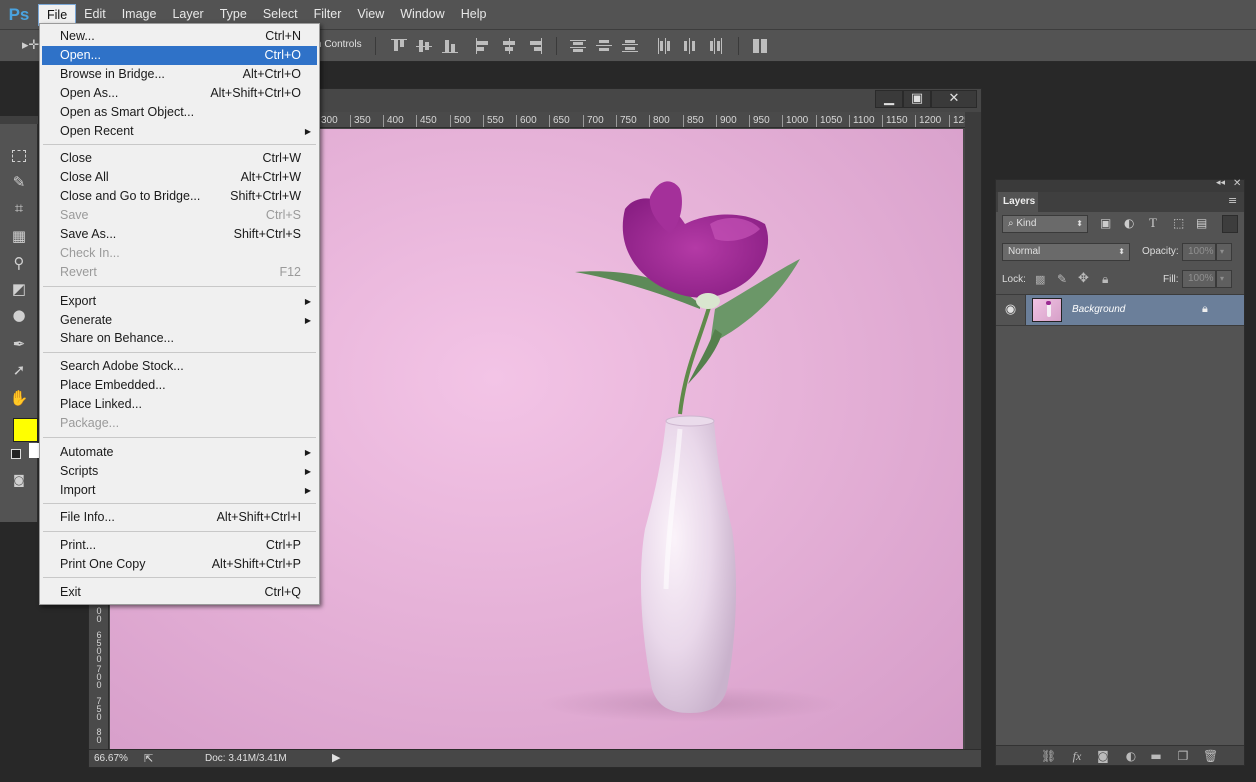 This screenshot has width=1256, height=782. What do you see at coordinates (1045, 224) in the screenshot?
I see `layer-filter-kind-dropdown: ⌕ Kind ⬍` at bounding box center [1045, 224].